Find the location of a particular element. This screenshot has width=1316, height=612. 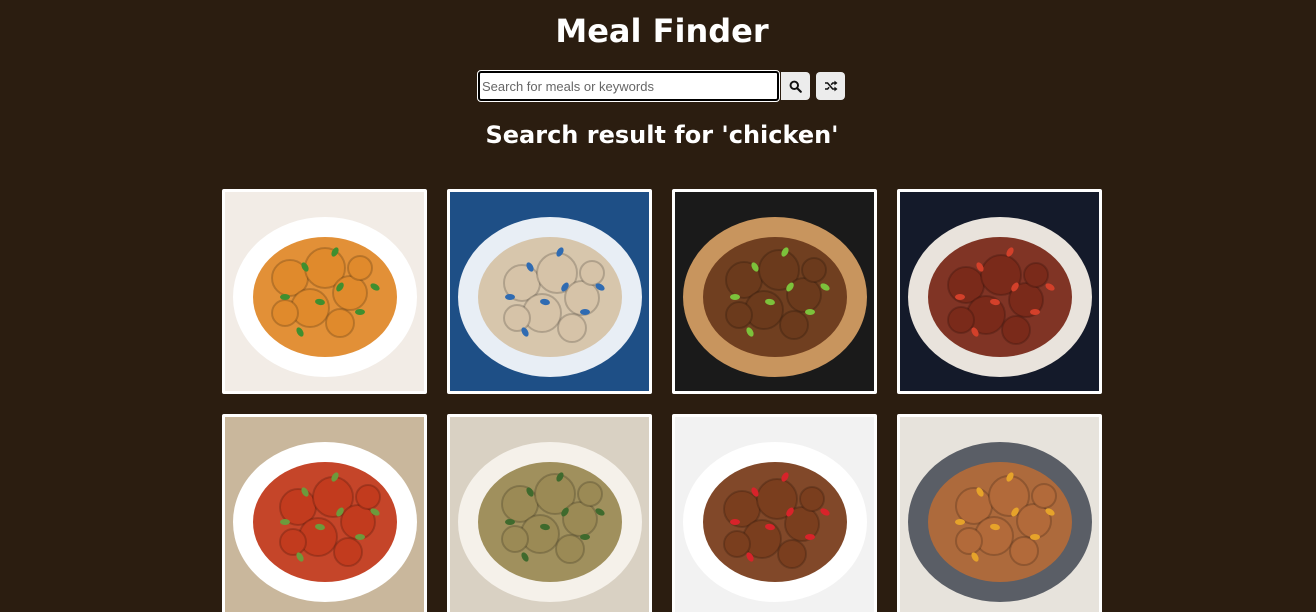

chicken-sandwich-photo is located at coordinates (774, 291).